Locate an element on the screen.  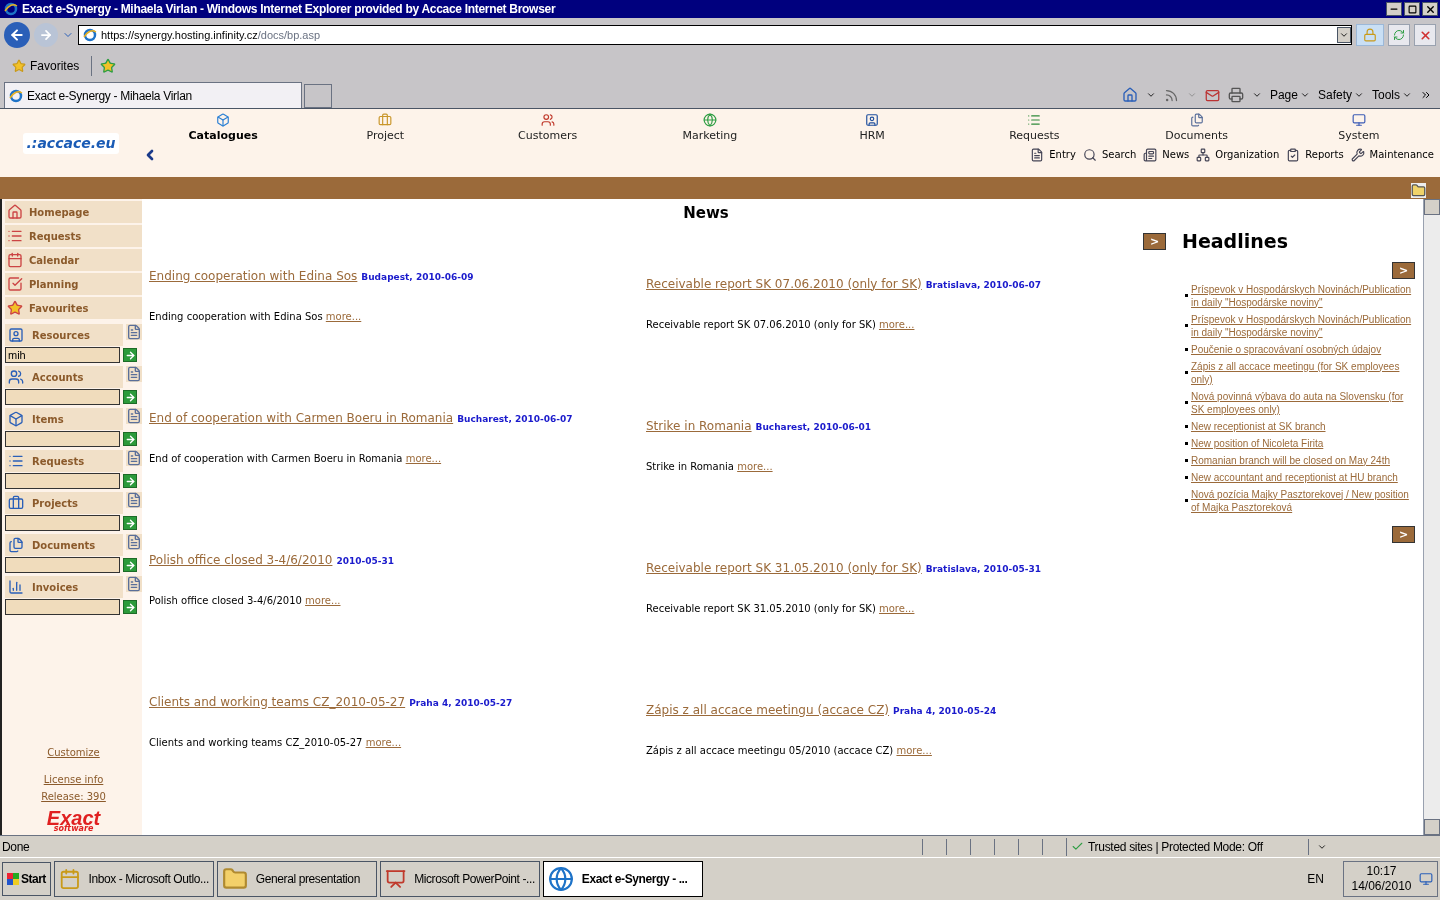
news-title-link: Receivable report SK 07.06.2010 (only for SK) is located at coordinates (784, 283).